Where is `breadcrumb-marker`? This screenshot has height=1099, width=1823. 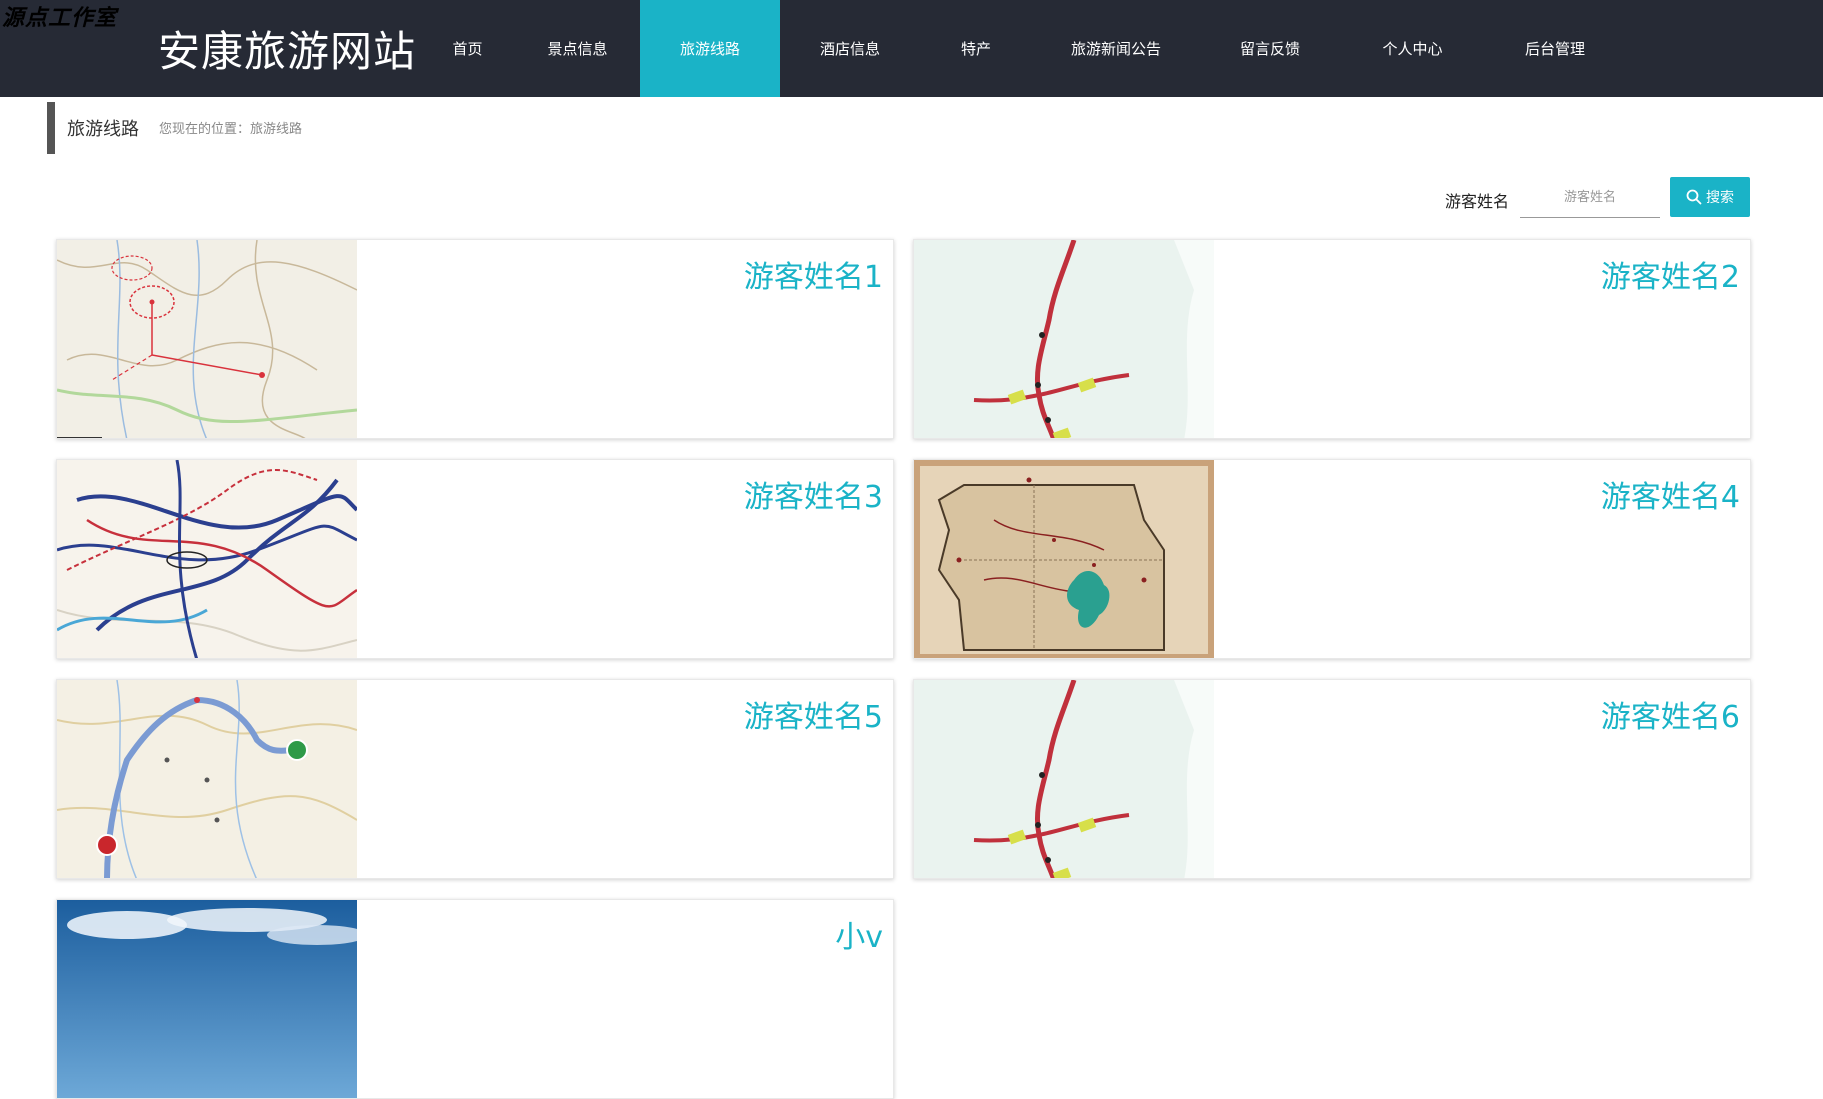 breadcrumb-marker is located at coordinates (51, 128).